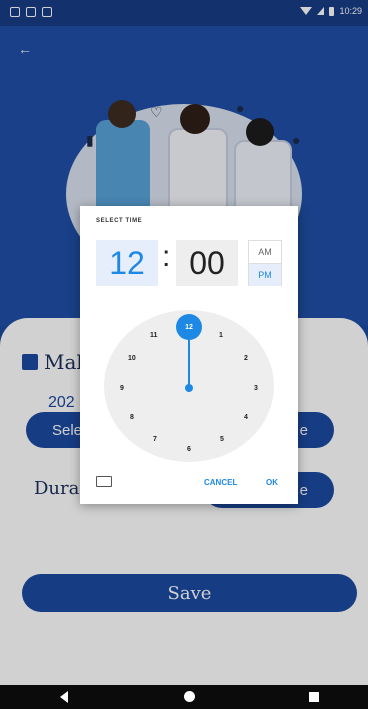 This screenshot has width=368, height=709. What do you see at coordinates (265, 252) in the screenshot?
I see `am-option: AM` at bounding box center [265, 252].